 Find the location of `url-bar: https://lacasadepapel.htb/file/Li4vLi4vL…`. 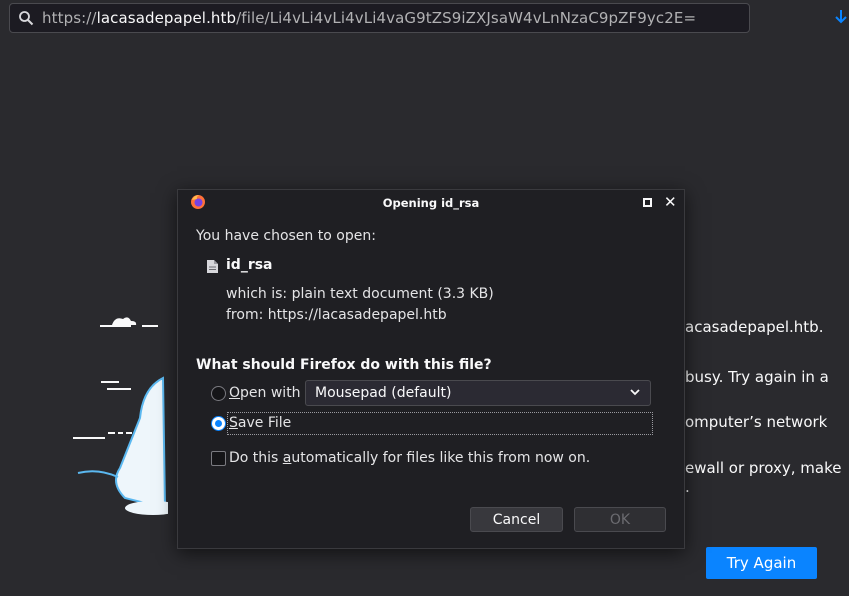

url-bar: https://lacasadepapel.htb/file/Li4vLi4vL… is located at coordinates (379, 18).